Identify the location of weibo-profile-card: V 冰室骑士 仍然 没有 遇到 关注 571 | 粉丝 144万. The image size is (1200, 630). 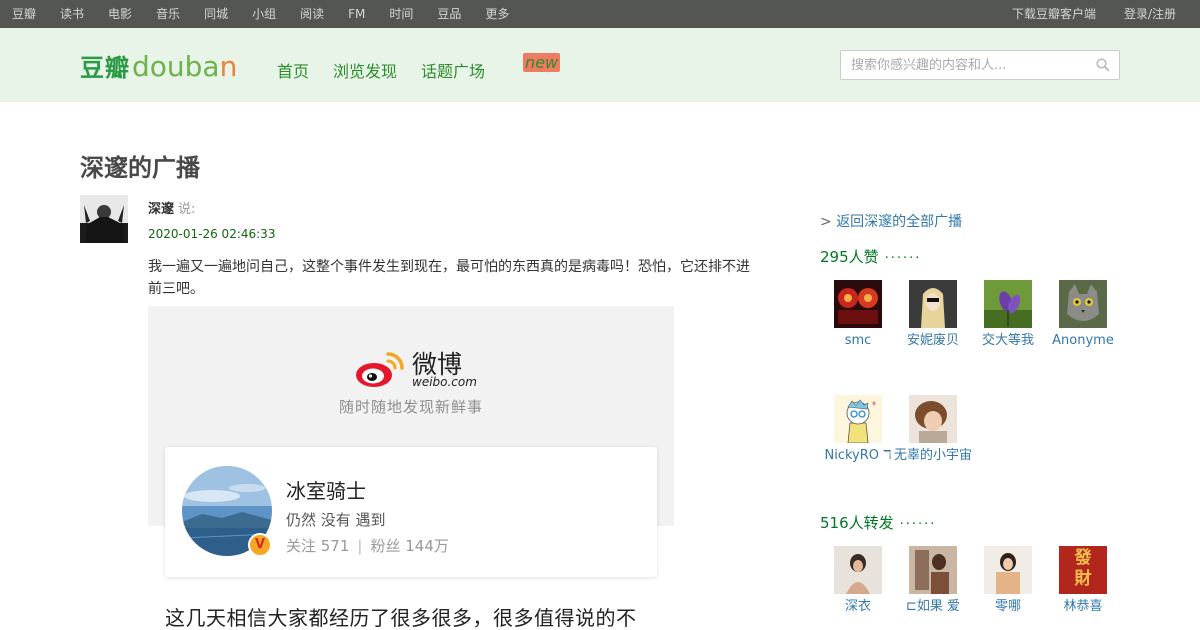
(411, 512).